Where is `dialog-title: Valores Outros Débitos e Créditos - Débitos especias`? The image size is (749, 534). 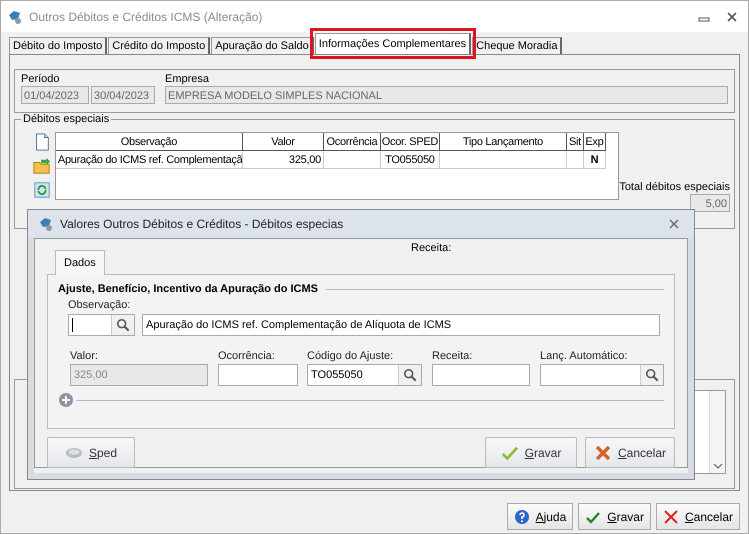 dialog-title: Valores Outros Débitos e Créditos - Débitos especias is located at coordinates (202, 224).